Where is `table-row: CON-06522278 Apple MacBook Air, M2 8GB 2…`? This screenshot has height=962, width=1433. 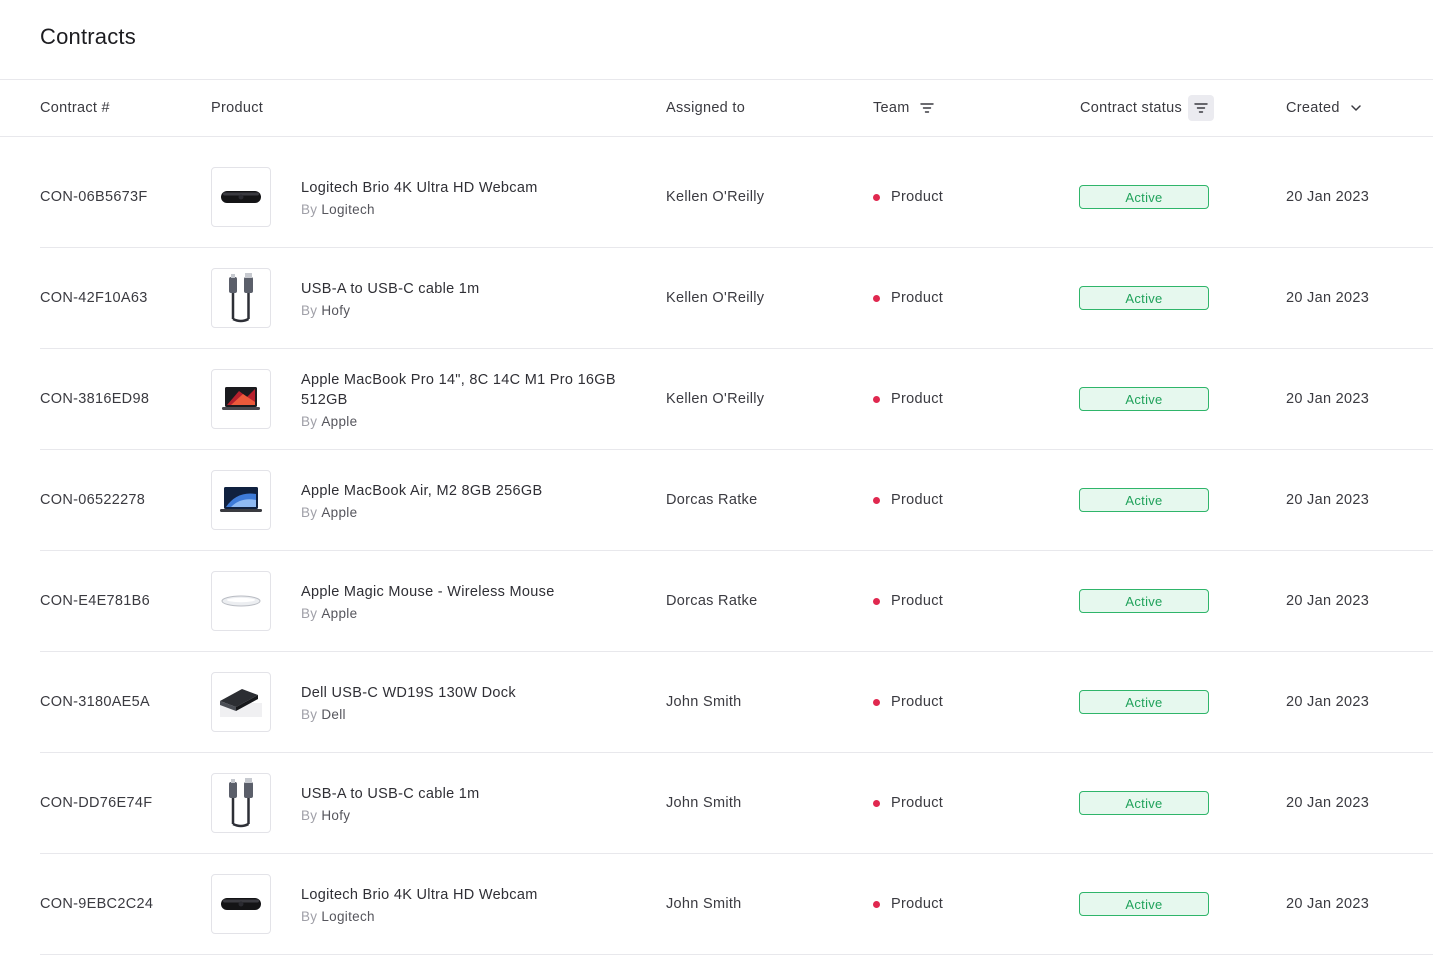
table-row: CON-06522278 Apple MacBook Air, M2 8GB 2… is located at coordinates (736, 500).